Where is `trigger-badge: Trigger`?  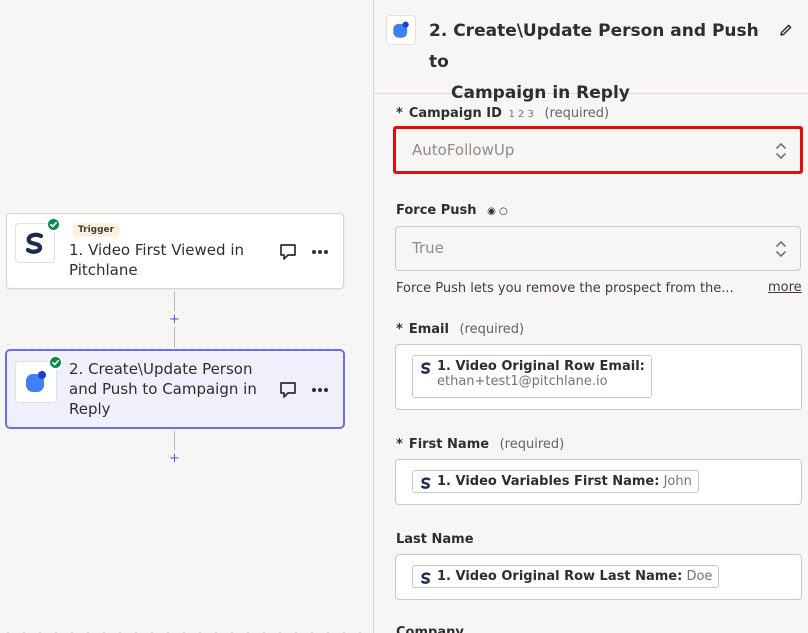
trigger-badge: Trigger is located at coordinates (96, 230).